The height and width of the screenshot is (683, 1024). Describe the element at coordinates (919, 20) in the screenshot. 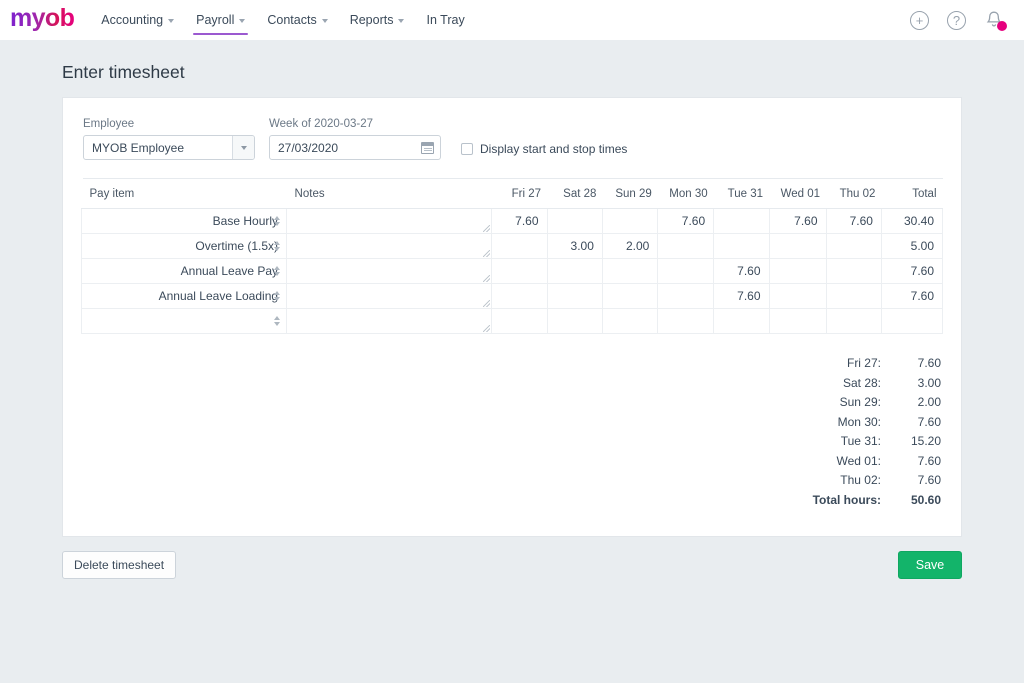

I see `add-circle-icon: +` at that location.